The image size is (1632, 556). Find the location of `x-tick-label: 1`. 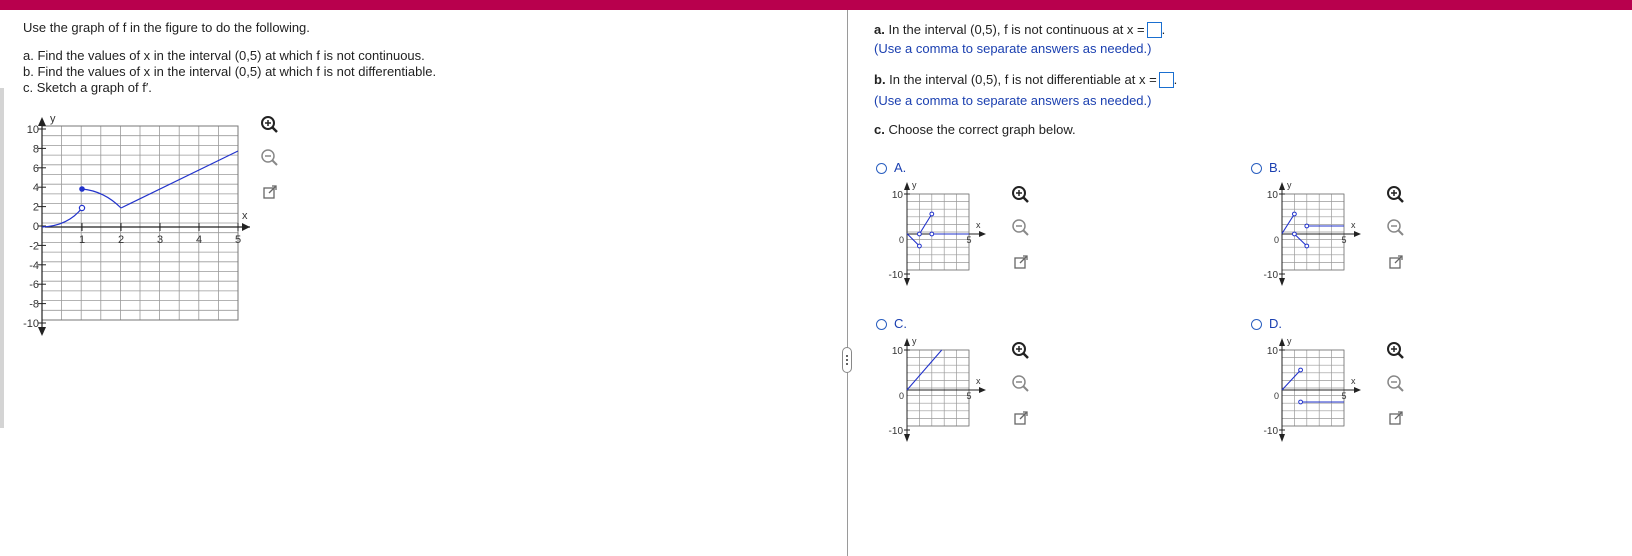

x-tick-label: 1 is located at coordinates (82, 240).